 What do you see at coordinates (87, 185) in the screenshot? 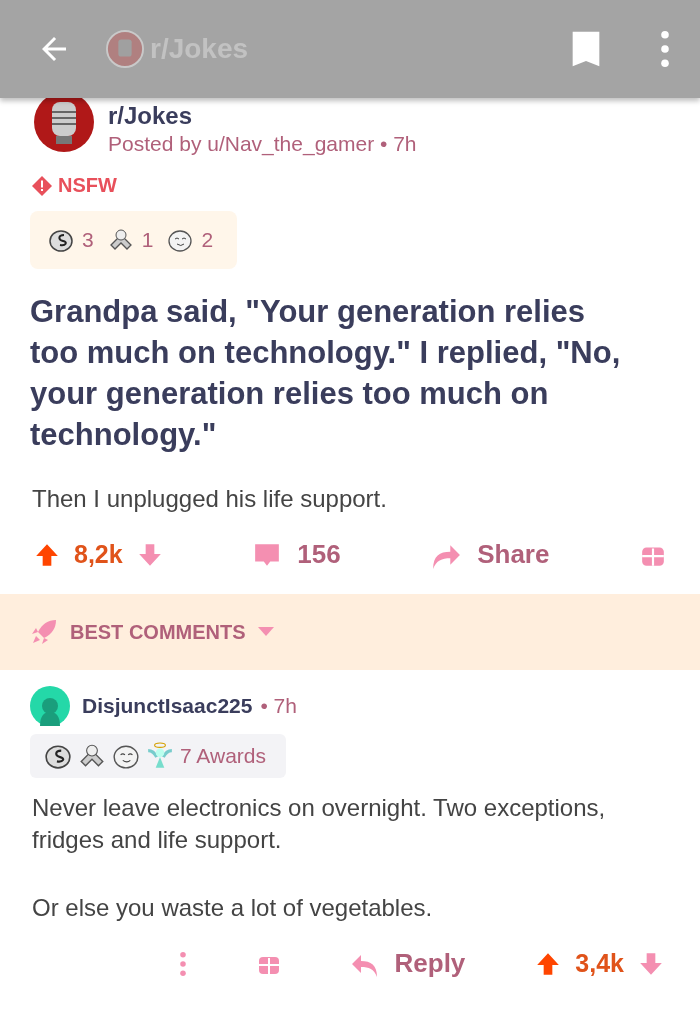
I see `nsfw-label: NSFW` at bounding box center [87, 185].